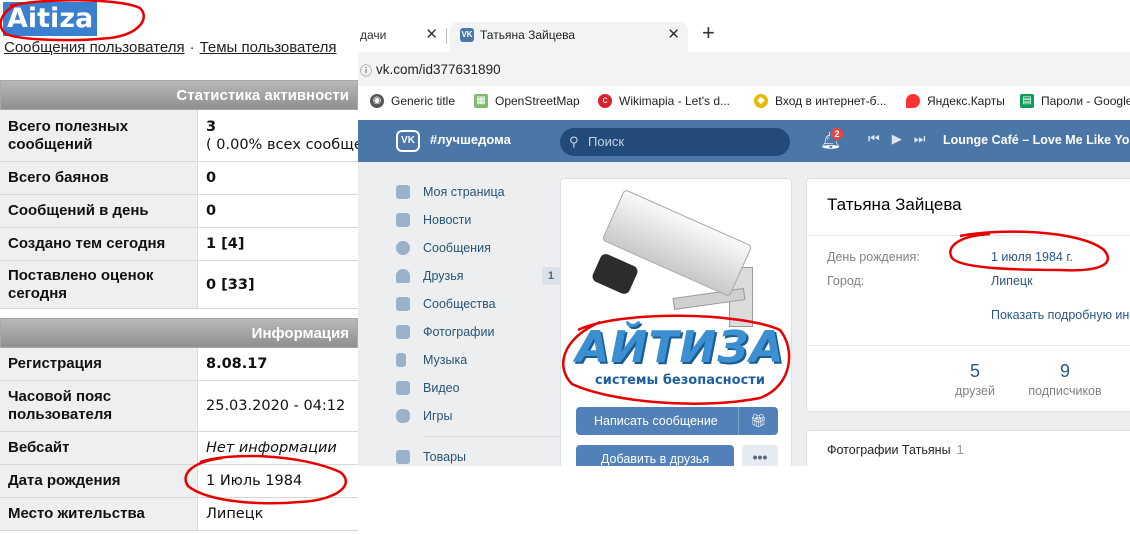  I want to click on table-row: Вебсайт Нет информации, so click(179, 448).